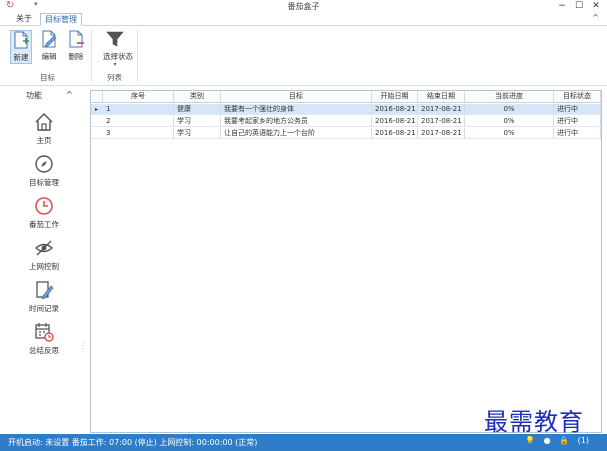 The height and width of the screenshot is (451, 607). Describe the element at coordinates (44, 308) in the screenshot. I see `nav-item-label: 时间记录` at that location.